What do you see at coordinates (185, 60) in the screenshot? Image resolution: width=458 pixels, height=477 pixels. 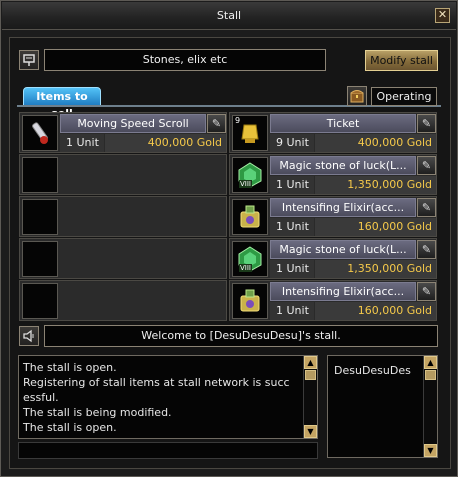 I see `stall-name-field: Stones, elix etc` at bounding box center [185, 60].